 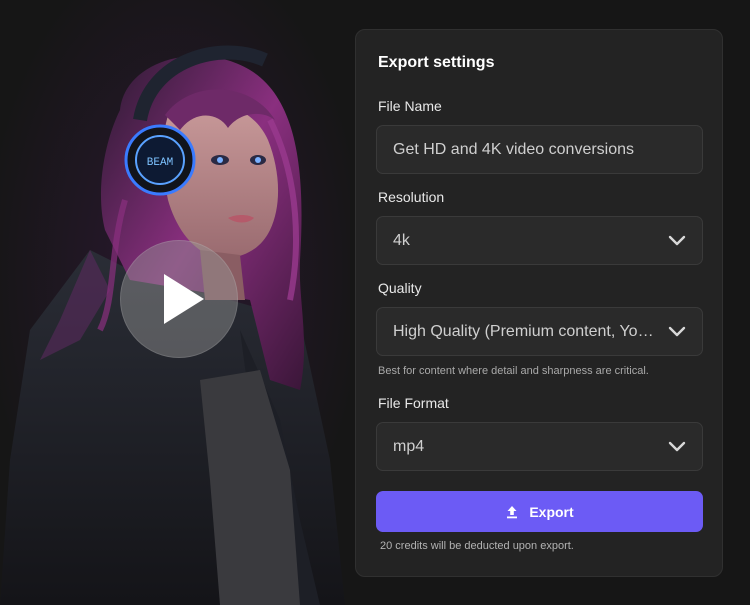 I want to click on file-name-input, so click(x=539, y=149).